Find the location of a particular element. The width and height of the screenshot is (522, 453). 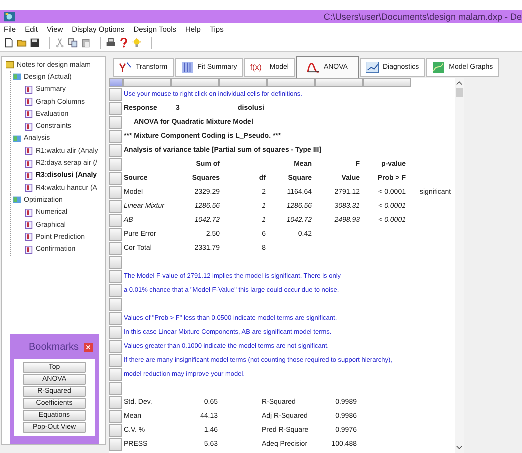

app-icon is located at coordinates (9, 17).